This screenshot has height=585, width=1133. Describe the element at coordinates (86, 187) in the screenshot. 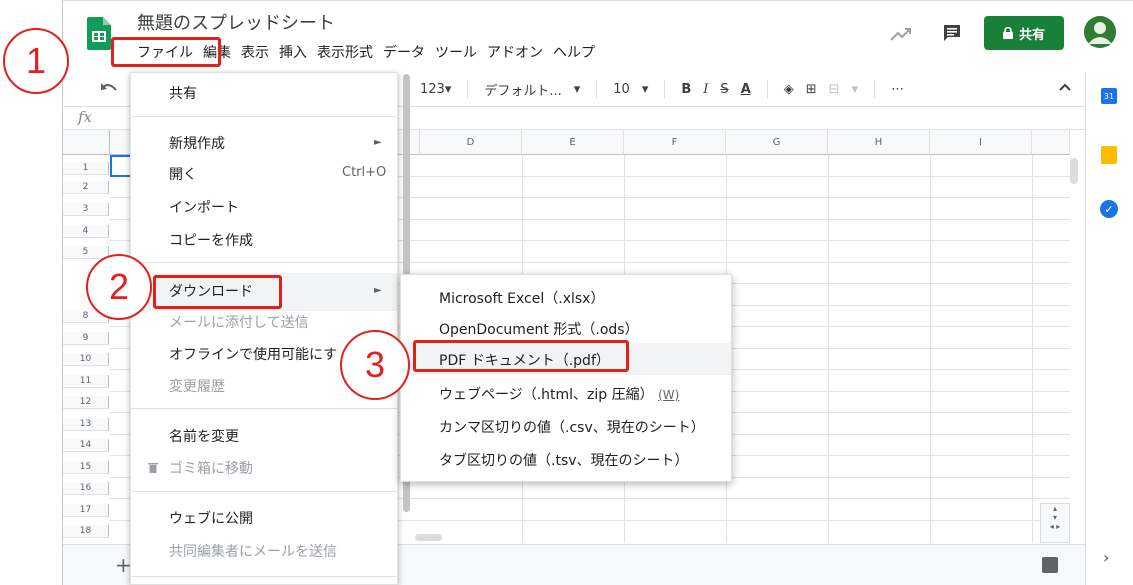

I see `row-header: 2` at that location.